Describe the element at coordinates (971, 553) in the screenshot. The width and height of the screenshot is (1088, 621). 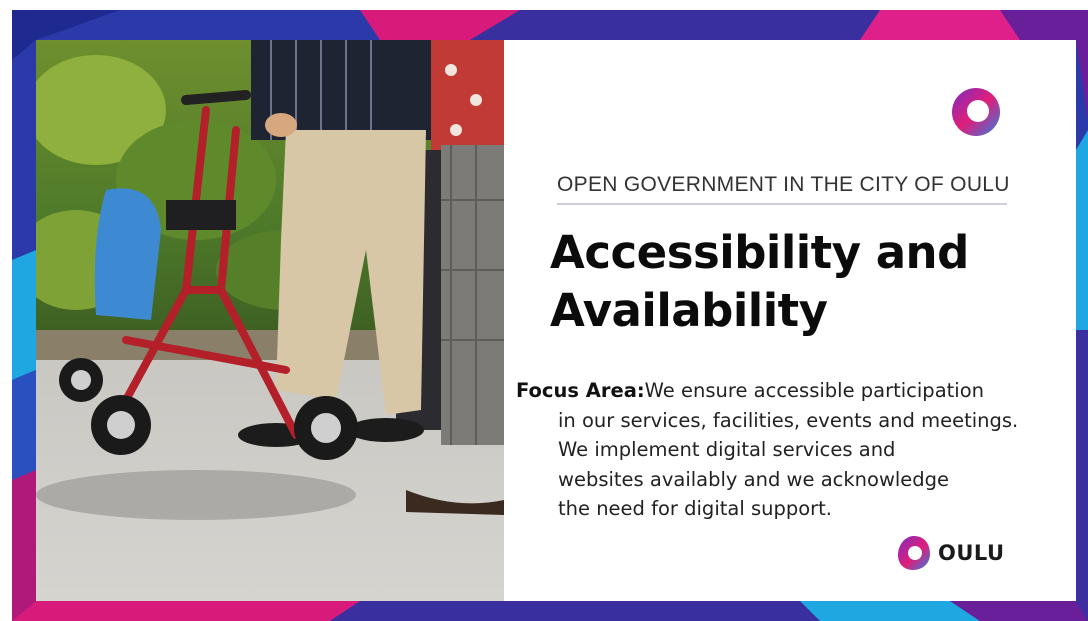
I see `oulu-wordmark: OULU` at that location.